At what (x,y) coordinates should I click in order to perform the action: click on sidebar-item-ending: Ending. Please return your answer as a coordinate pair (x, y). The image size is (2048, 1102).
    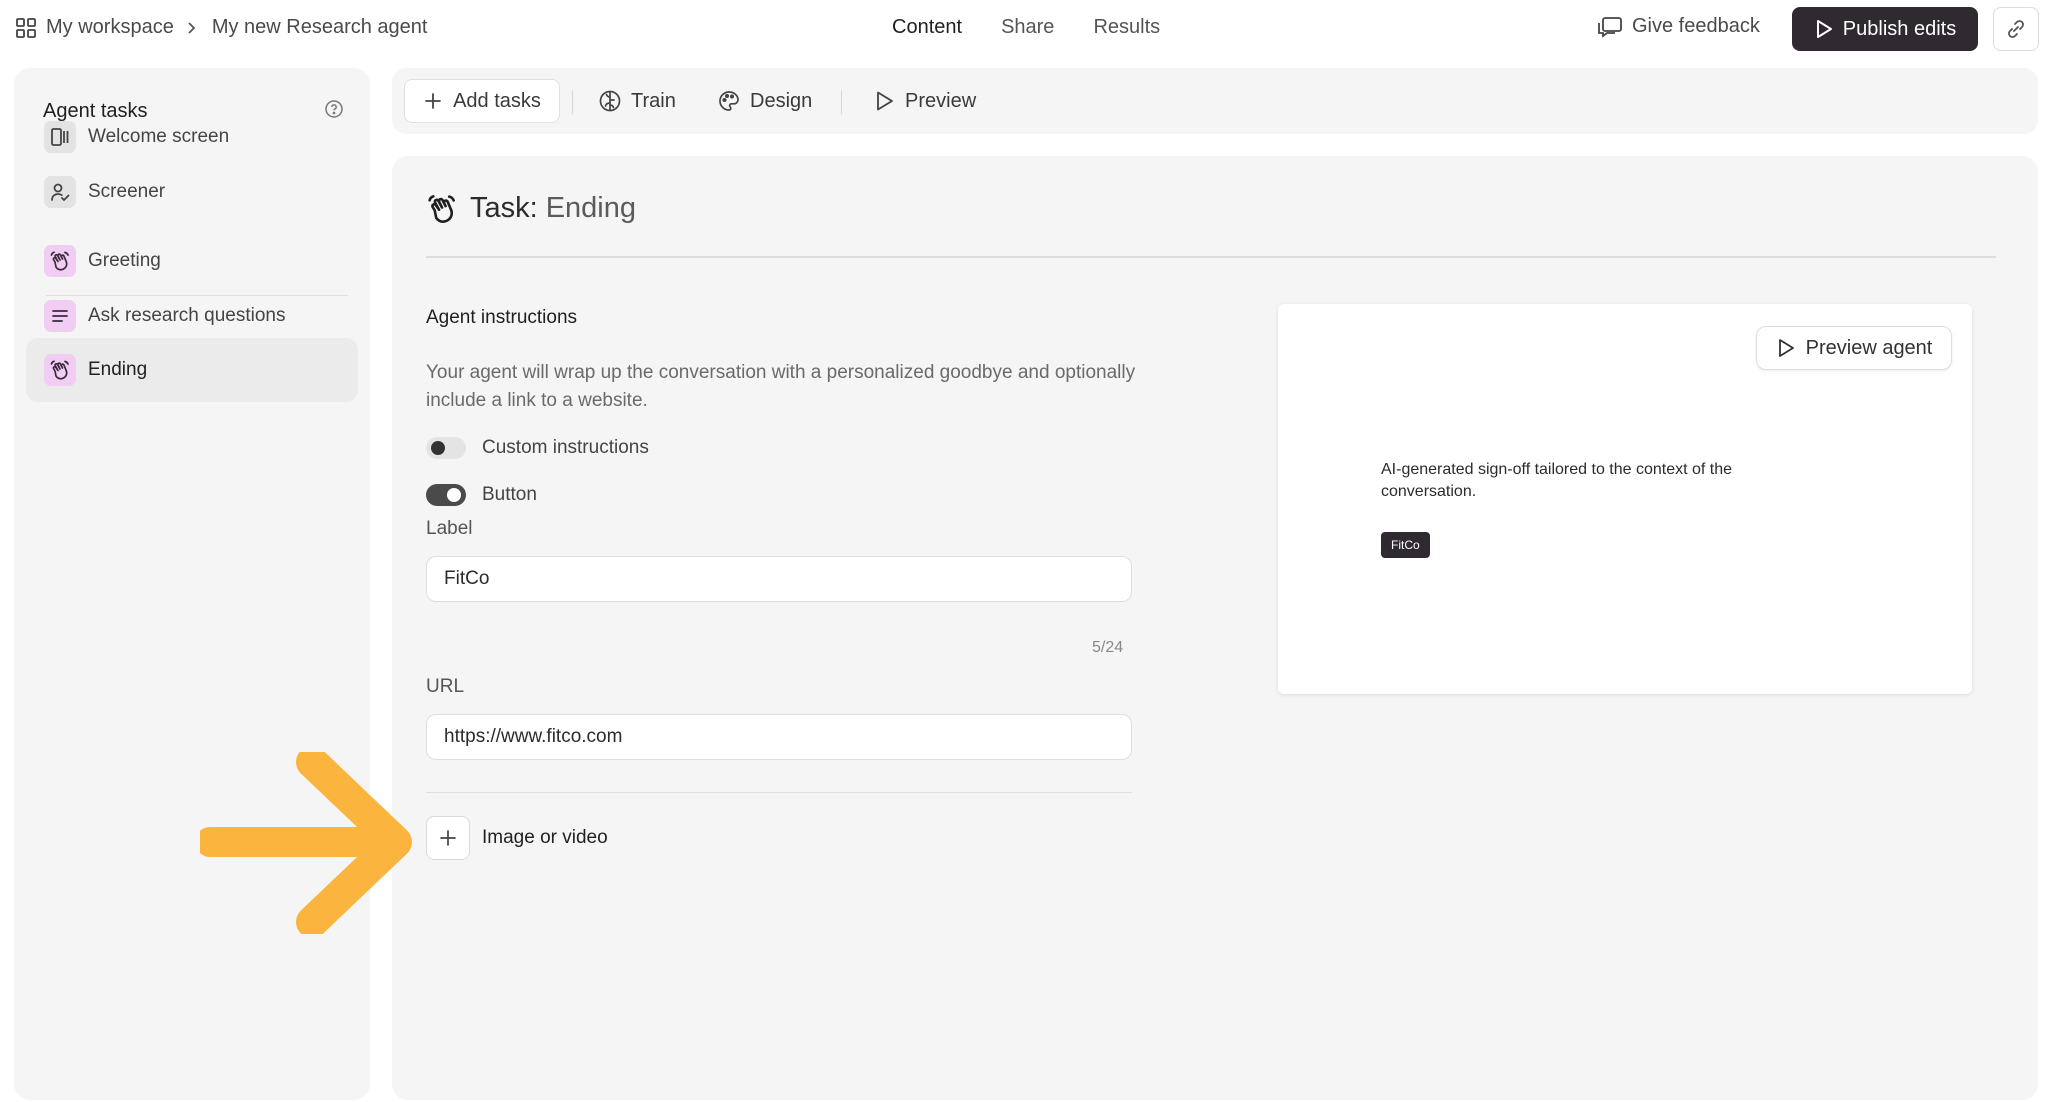
    Looking at the image, I should click on (192, 370).